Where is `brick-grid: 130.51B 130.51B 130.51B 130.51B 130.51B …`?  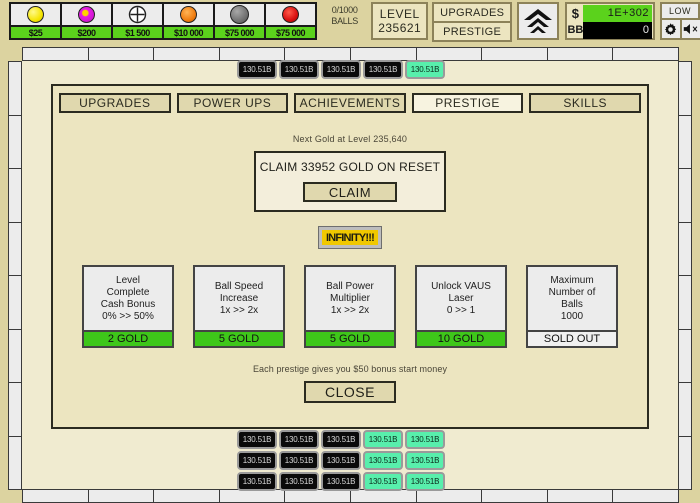 brick-grid: 130.51B 130.51B 130.51B 130.51B 130.51B … is located at coordinates (341, 461).